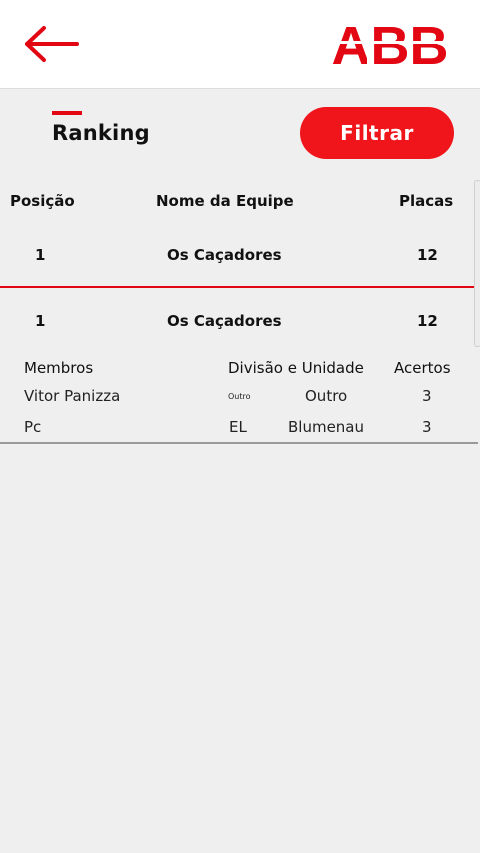 The height and width of the screenshot is (853, 480). I want to click on members-bottom-divider, so click(239, 443).